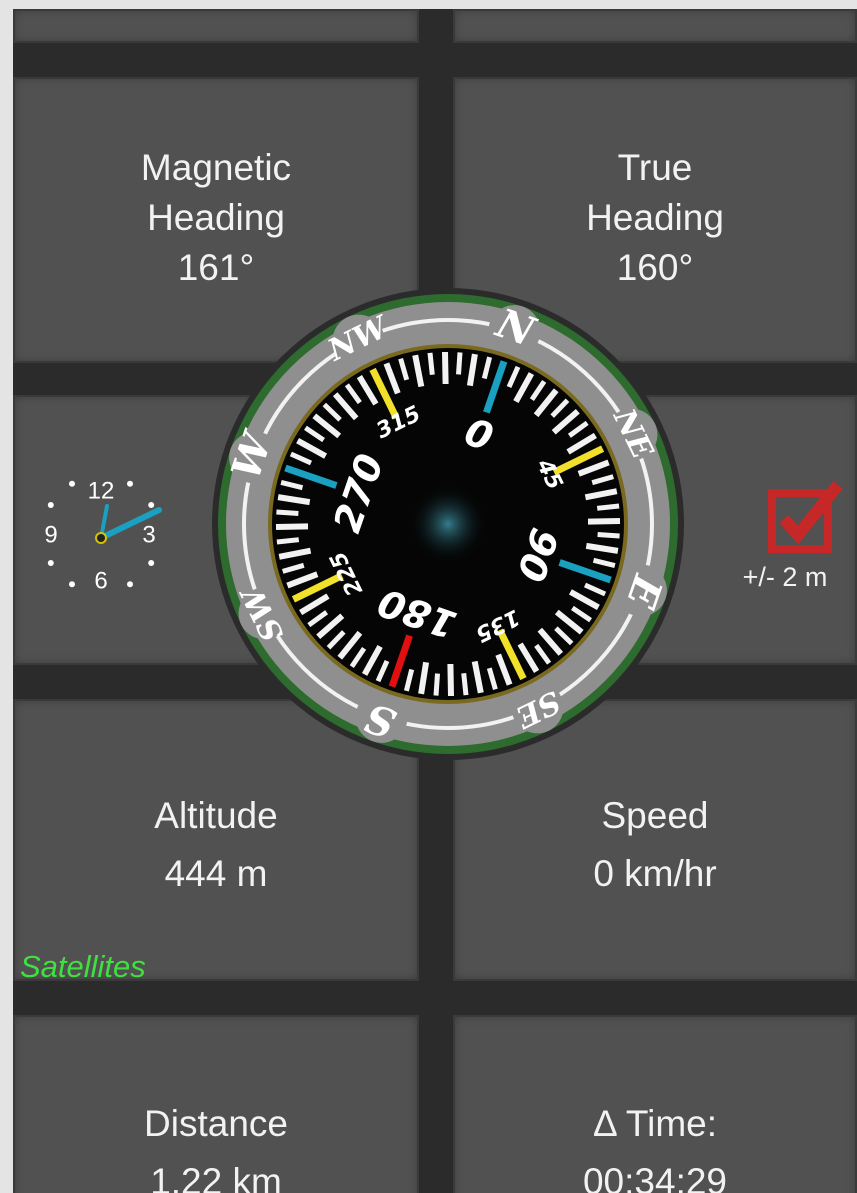 This screenshot has width=857, height=1193. What do you see at coordinates (100, 580) in the screenshot?
I see `clock-numeral-6: 6` at bounding box center [100, 580].